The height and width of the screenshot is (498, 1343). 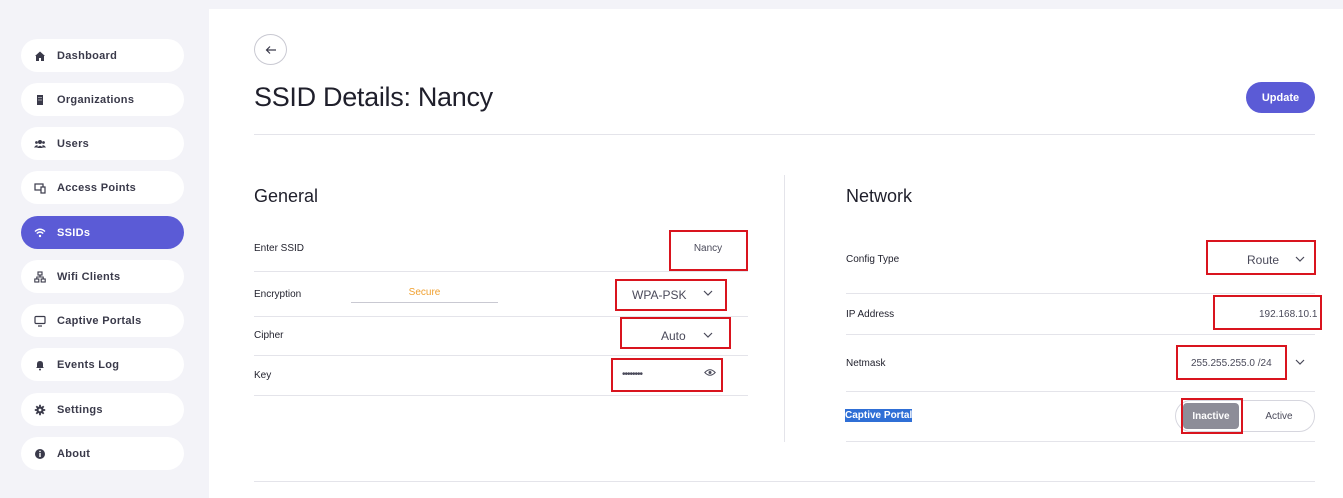 I want to click on encryption-strength-indicator: Secure, so click(x=424, y=295).